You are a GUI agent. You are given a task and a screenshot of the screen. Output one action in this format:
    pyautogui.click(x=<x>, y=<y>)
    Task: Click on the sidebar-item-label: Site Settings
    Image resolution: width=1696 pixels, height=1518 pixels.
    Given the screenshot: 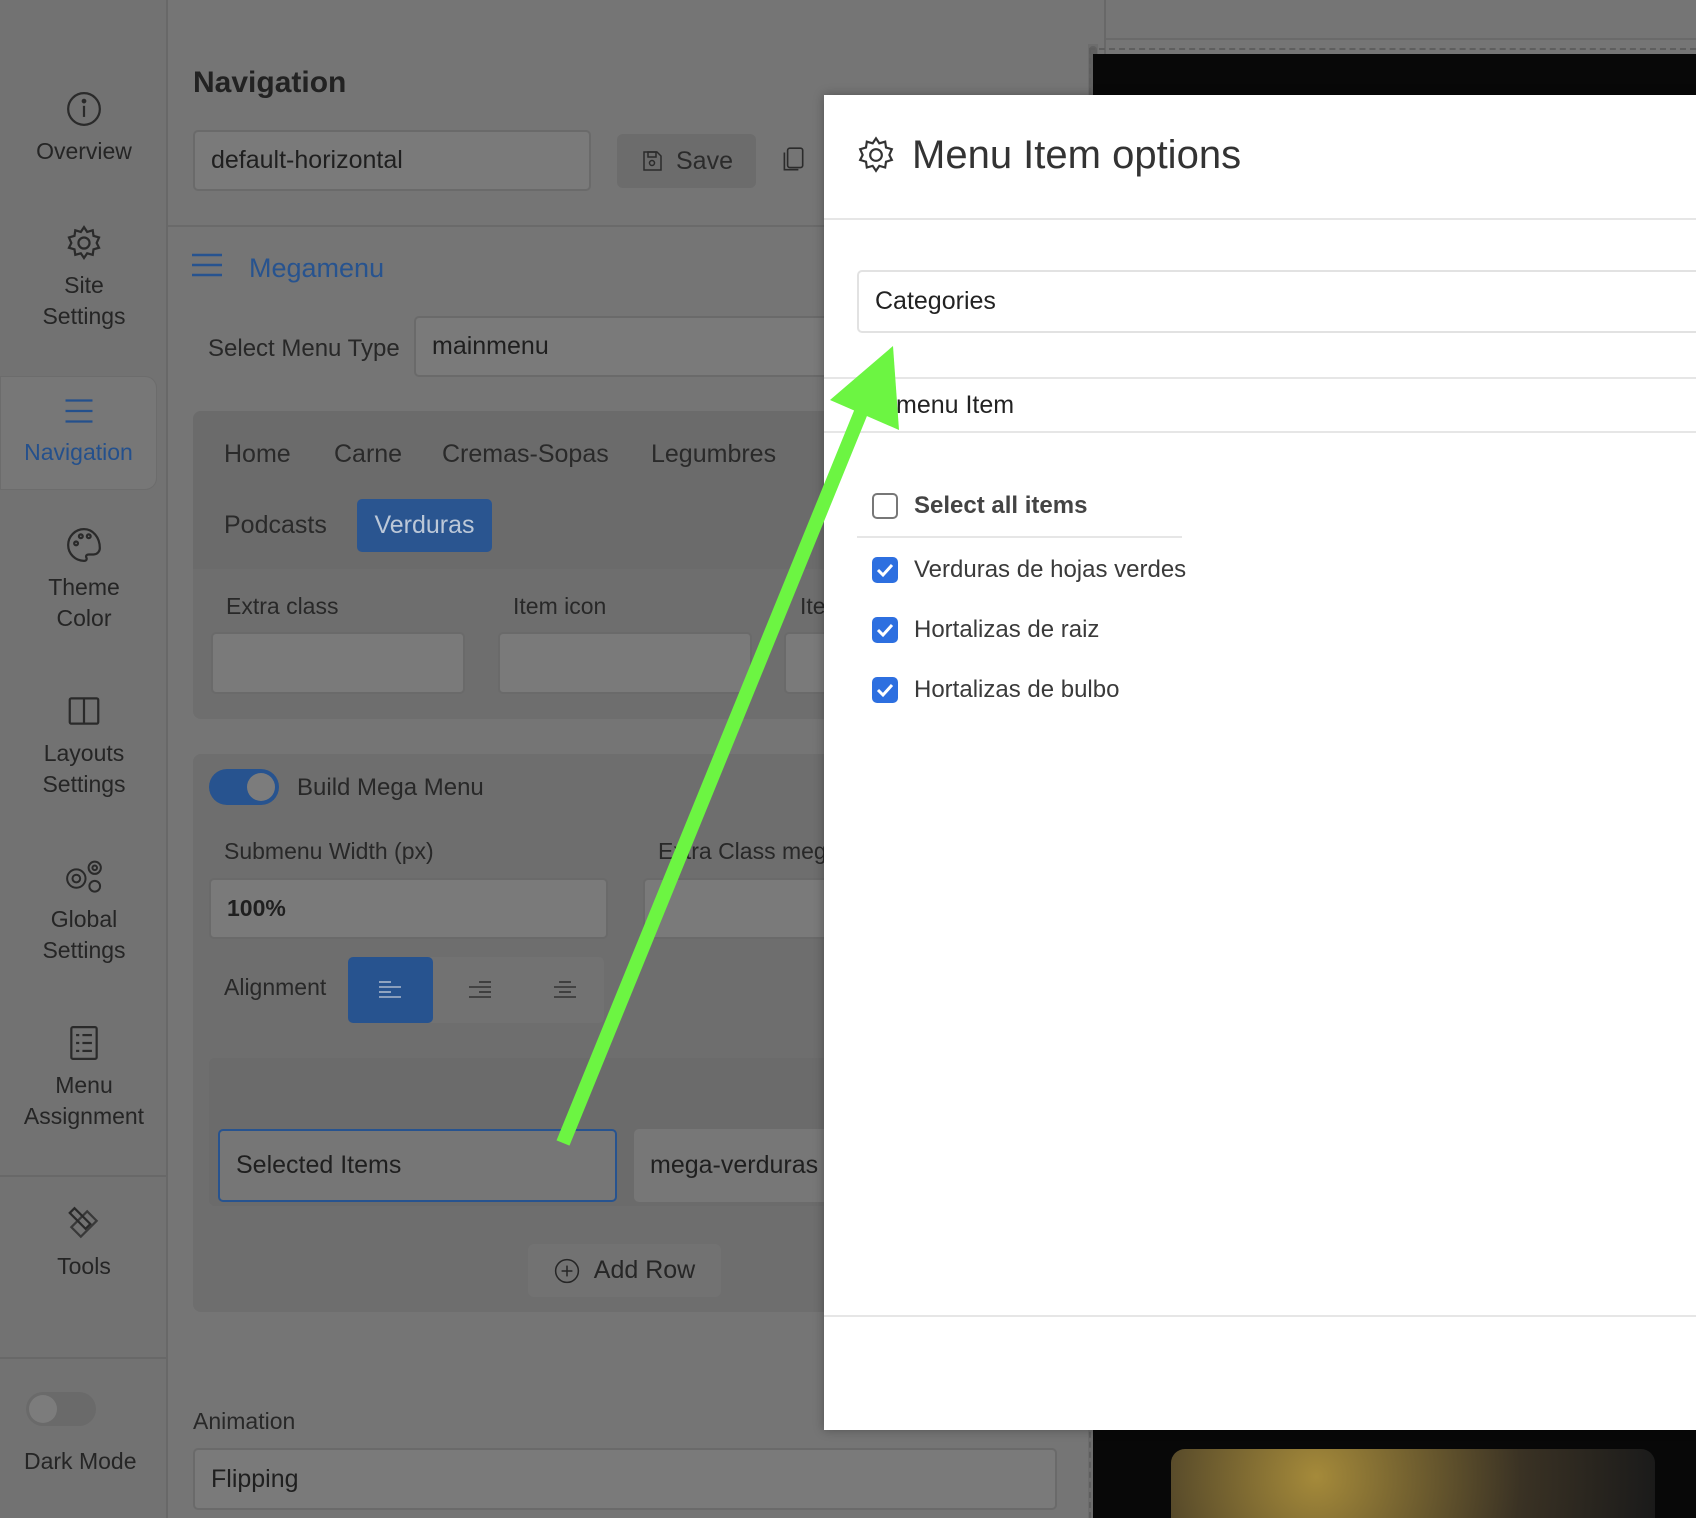 What is the action you would take?
    pyautogui.click(x=84, y=300)
    